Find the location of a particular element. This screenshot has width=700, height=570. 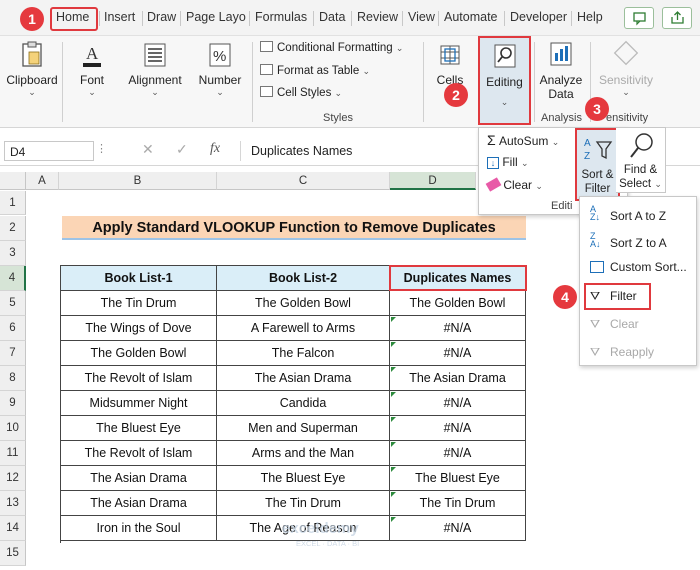

sensitivity-button: Sensitivity ⌄ is located at coordinates (626, 69).